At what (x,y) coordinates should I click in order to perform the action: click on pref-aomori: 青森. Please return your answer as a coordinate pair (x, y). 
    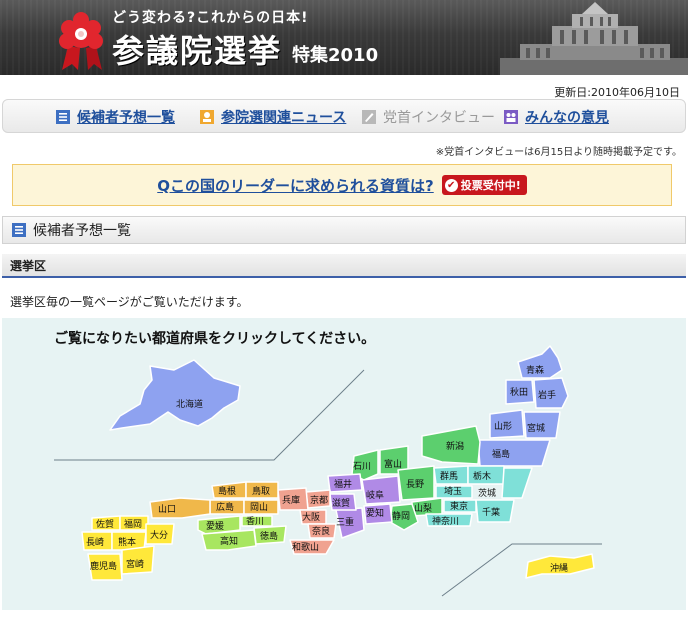
    Looking at the image, I should click on (540, 362).